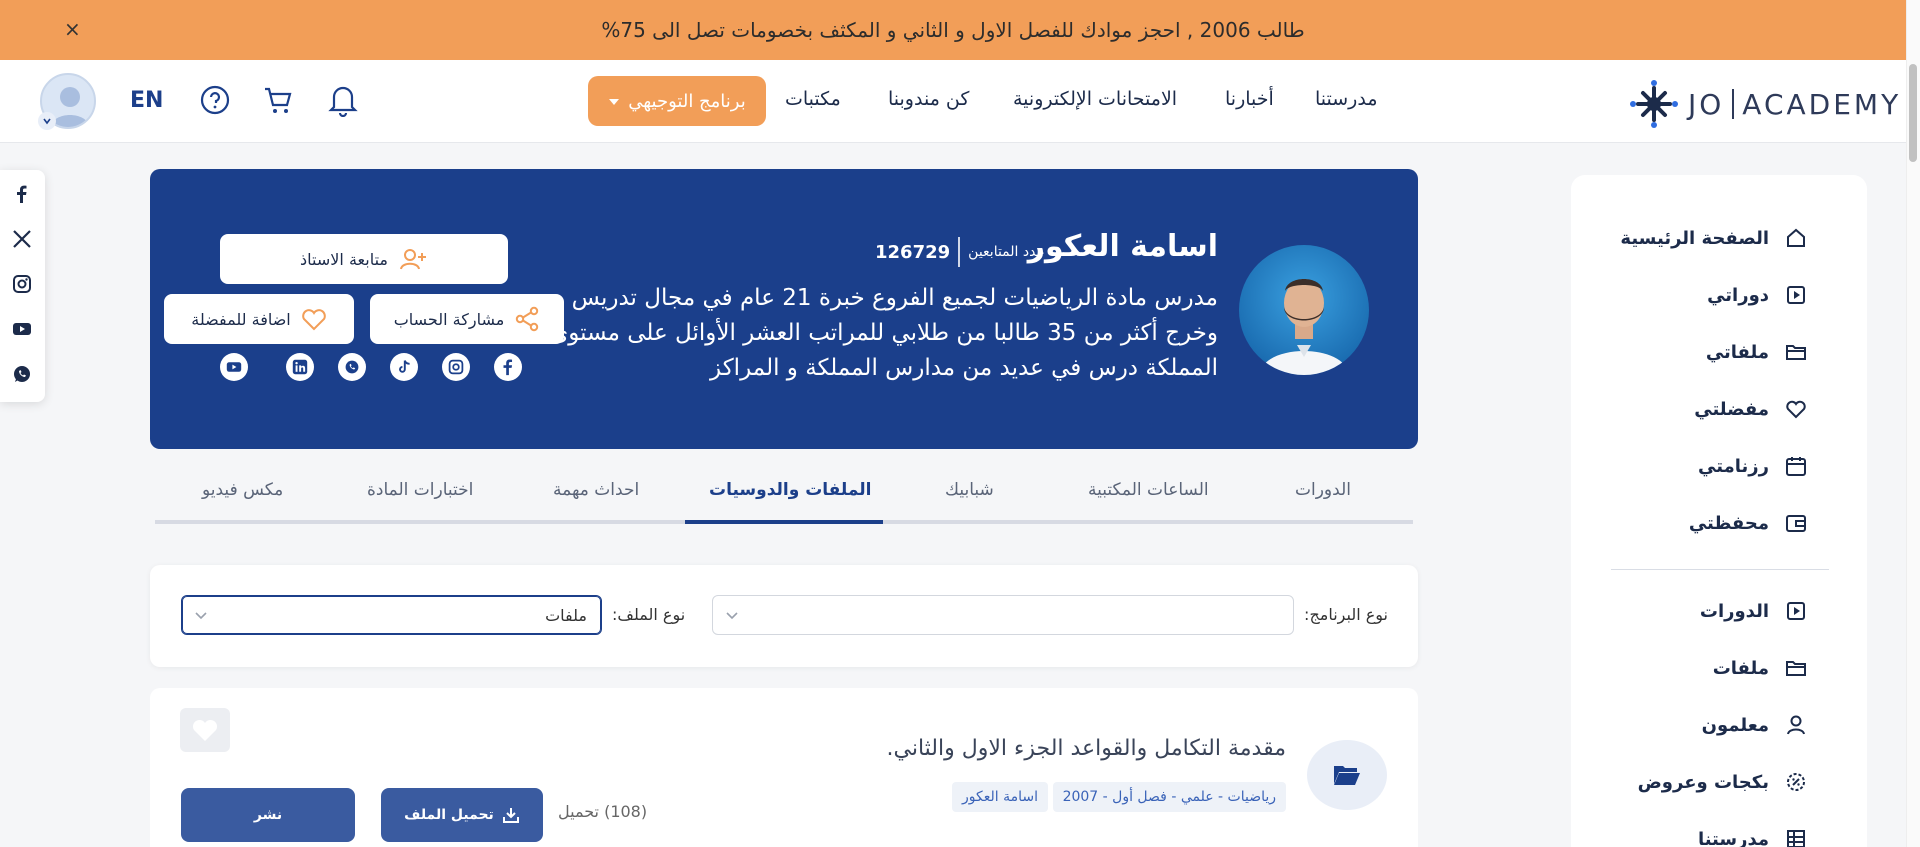 The image size is (1920, 847). Describe the element at coordinates (278, 100) in the screenshot. I see `cart-icon` at that location.